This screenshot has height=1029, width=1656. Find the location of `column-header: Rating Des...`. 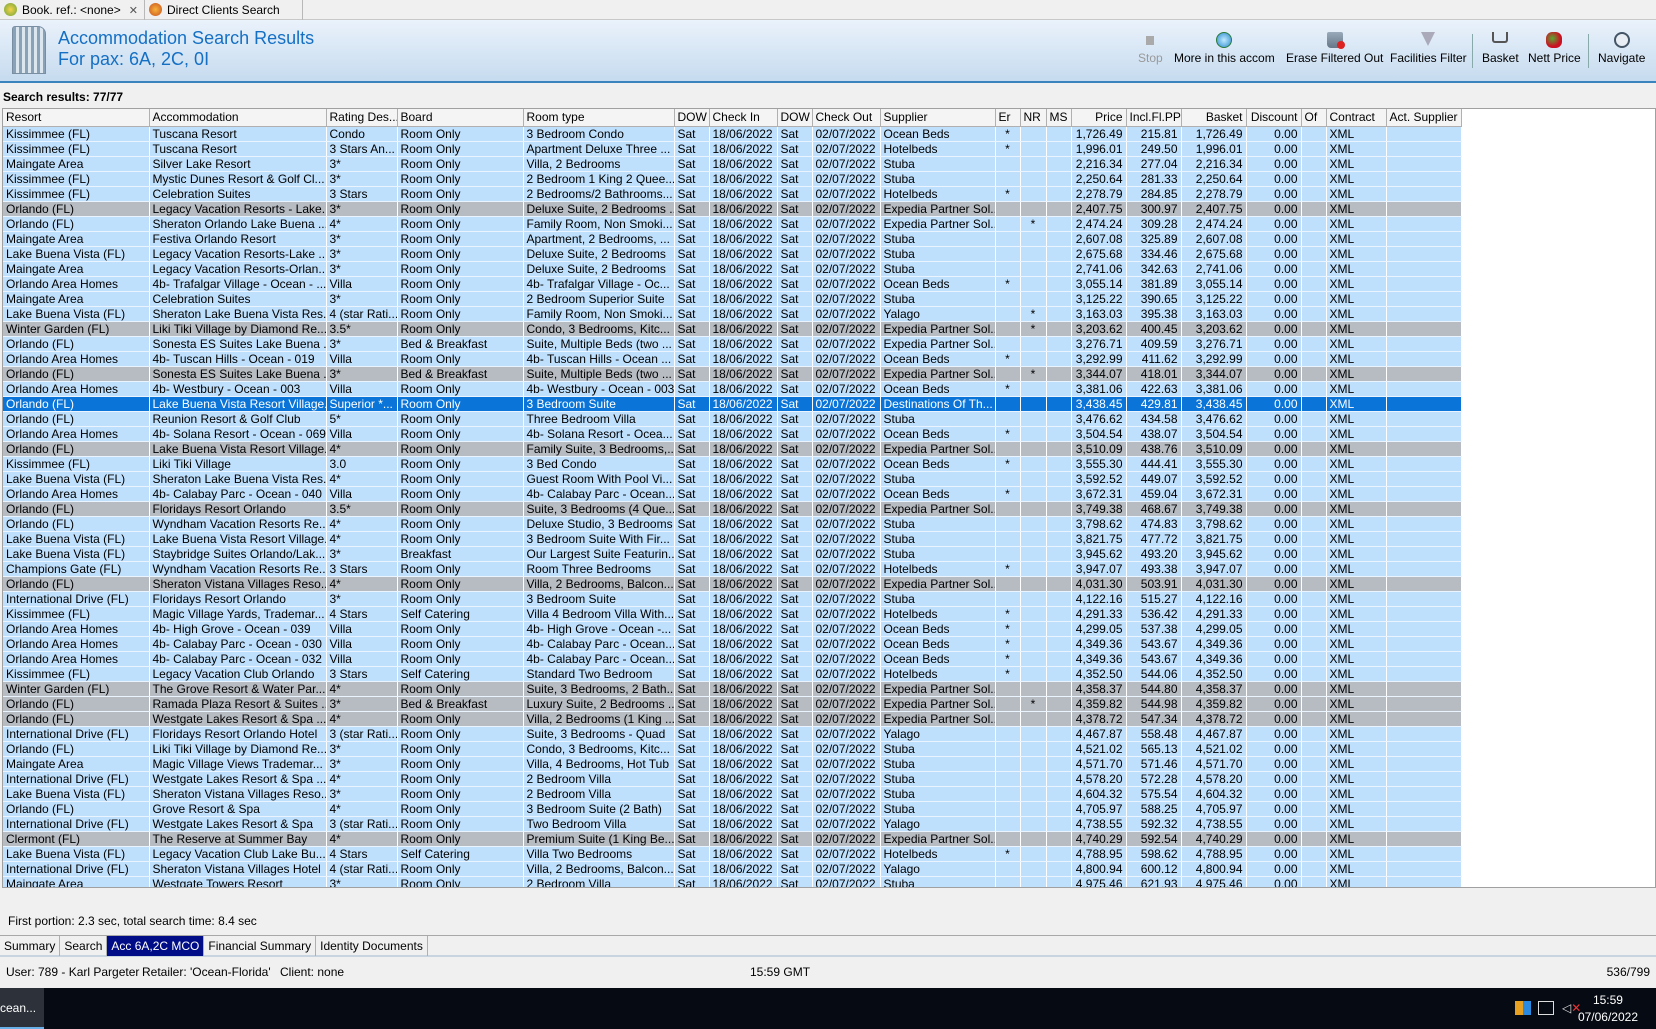

column-header: Rating Des... is located at coordinates (362, 118).